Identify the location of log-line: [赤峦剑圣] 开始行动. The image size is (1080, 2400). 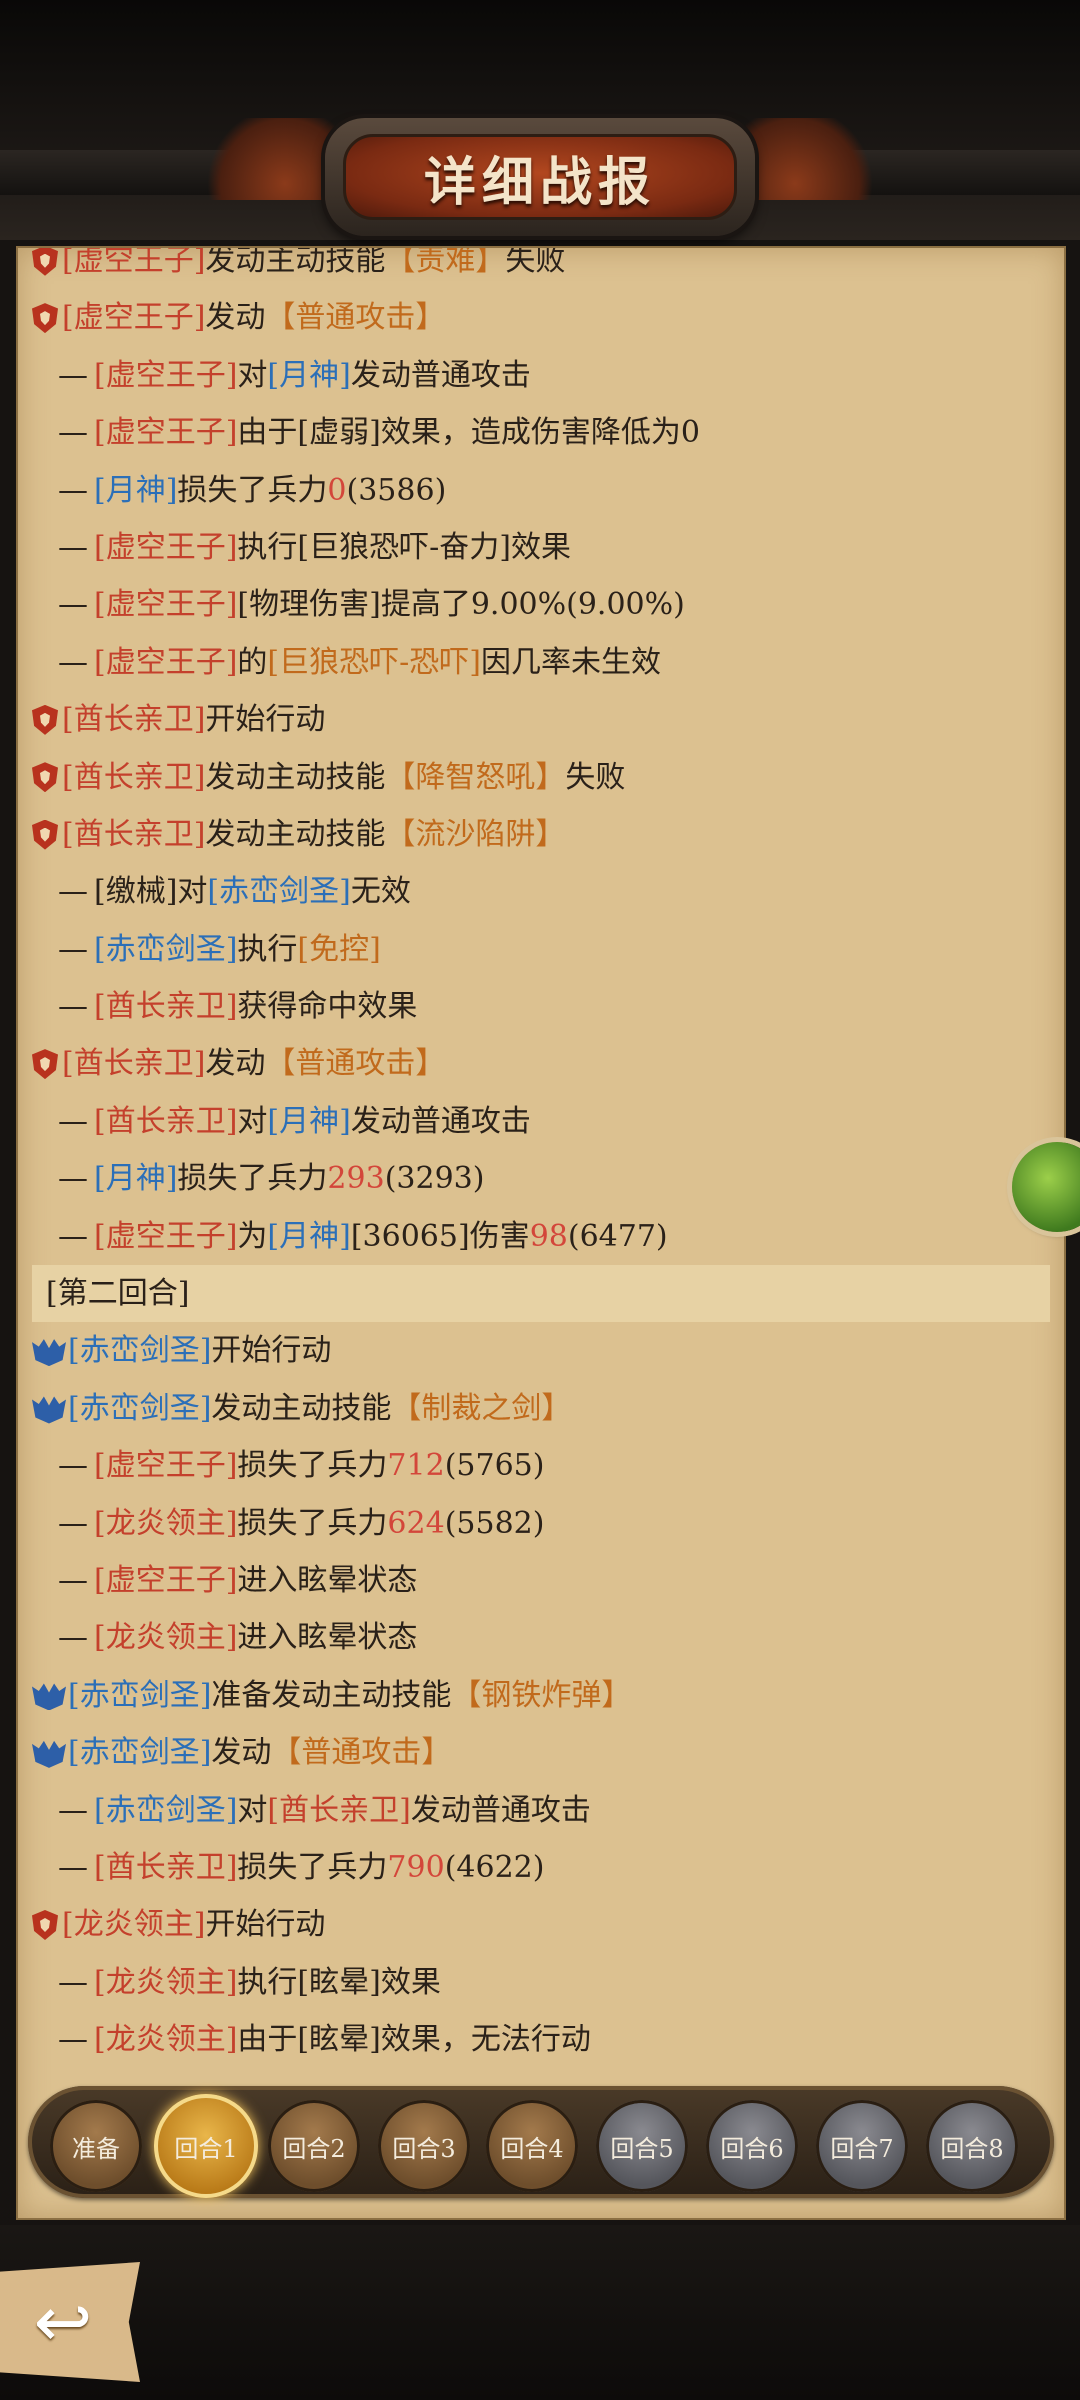
(541, 1350).